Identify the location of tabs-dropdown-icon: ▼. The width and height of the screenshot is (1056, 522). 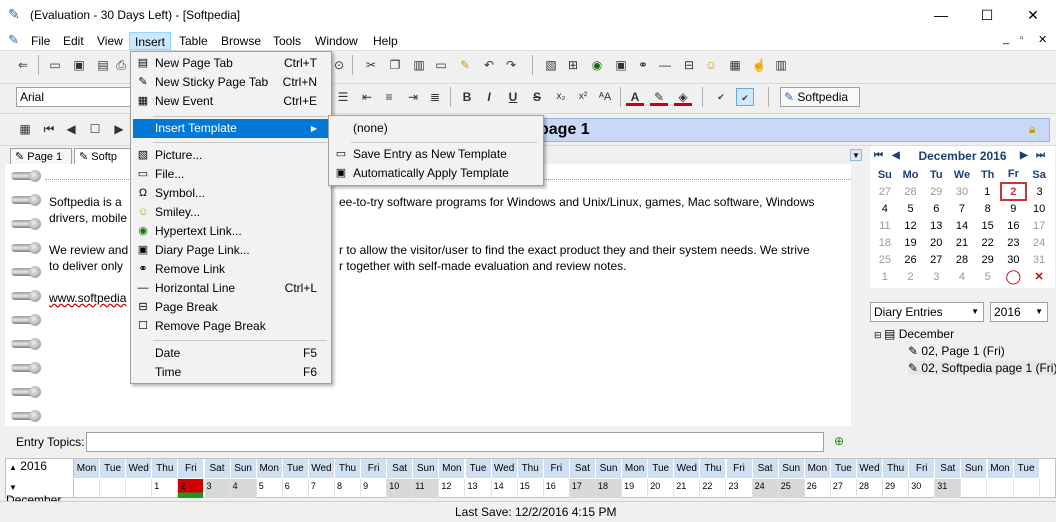
(856, 155).